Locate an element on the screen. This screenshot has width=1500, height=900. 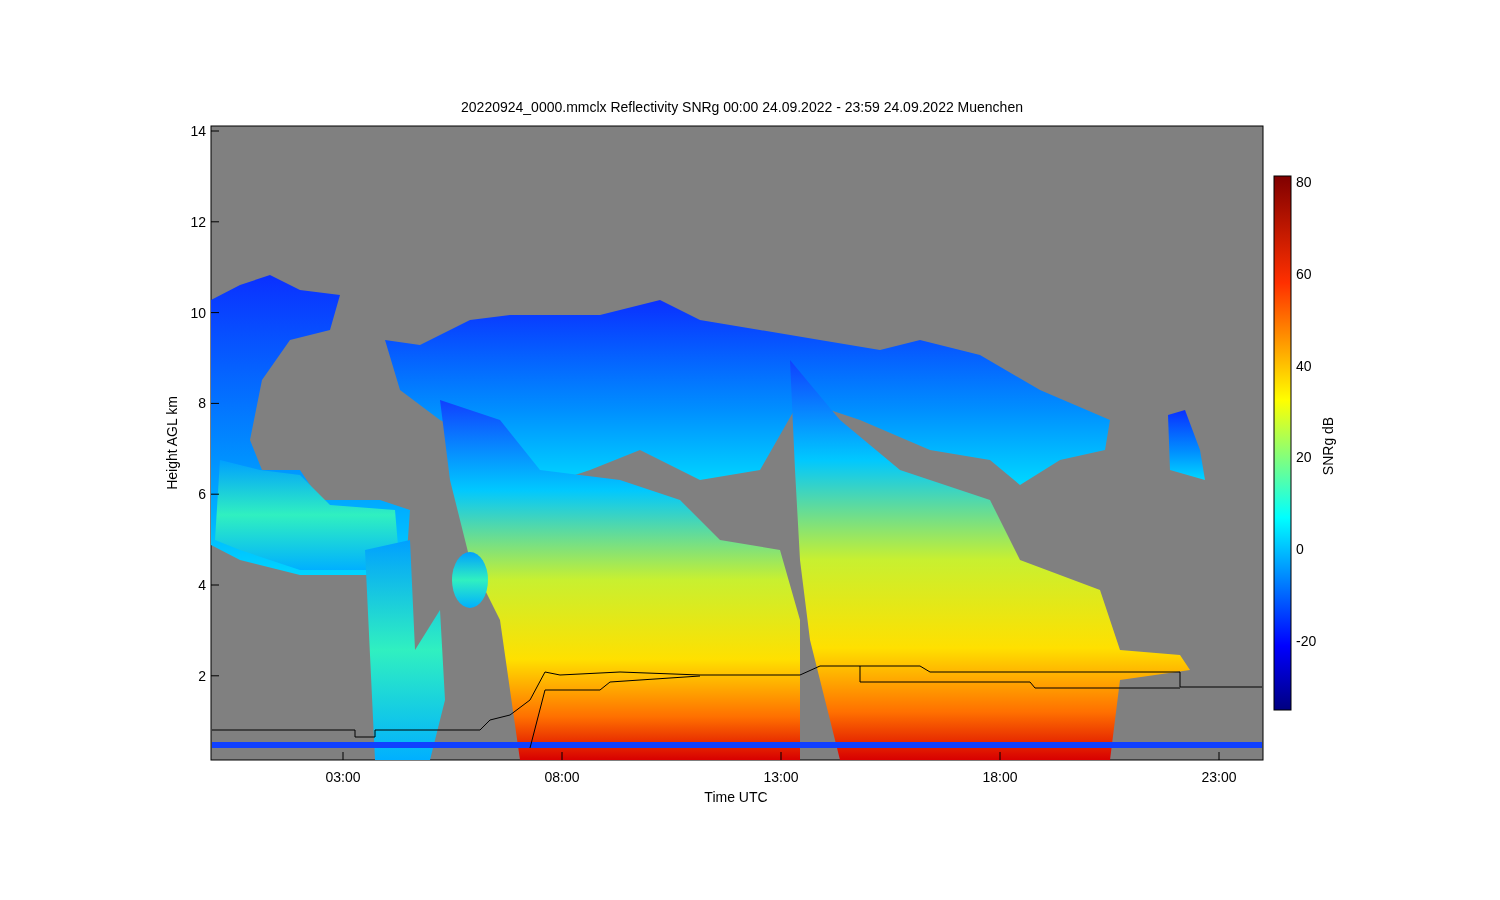
tick-label: 20 is located at coordinates (1304, 457).